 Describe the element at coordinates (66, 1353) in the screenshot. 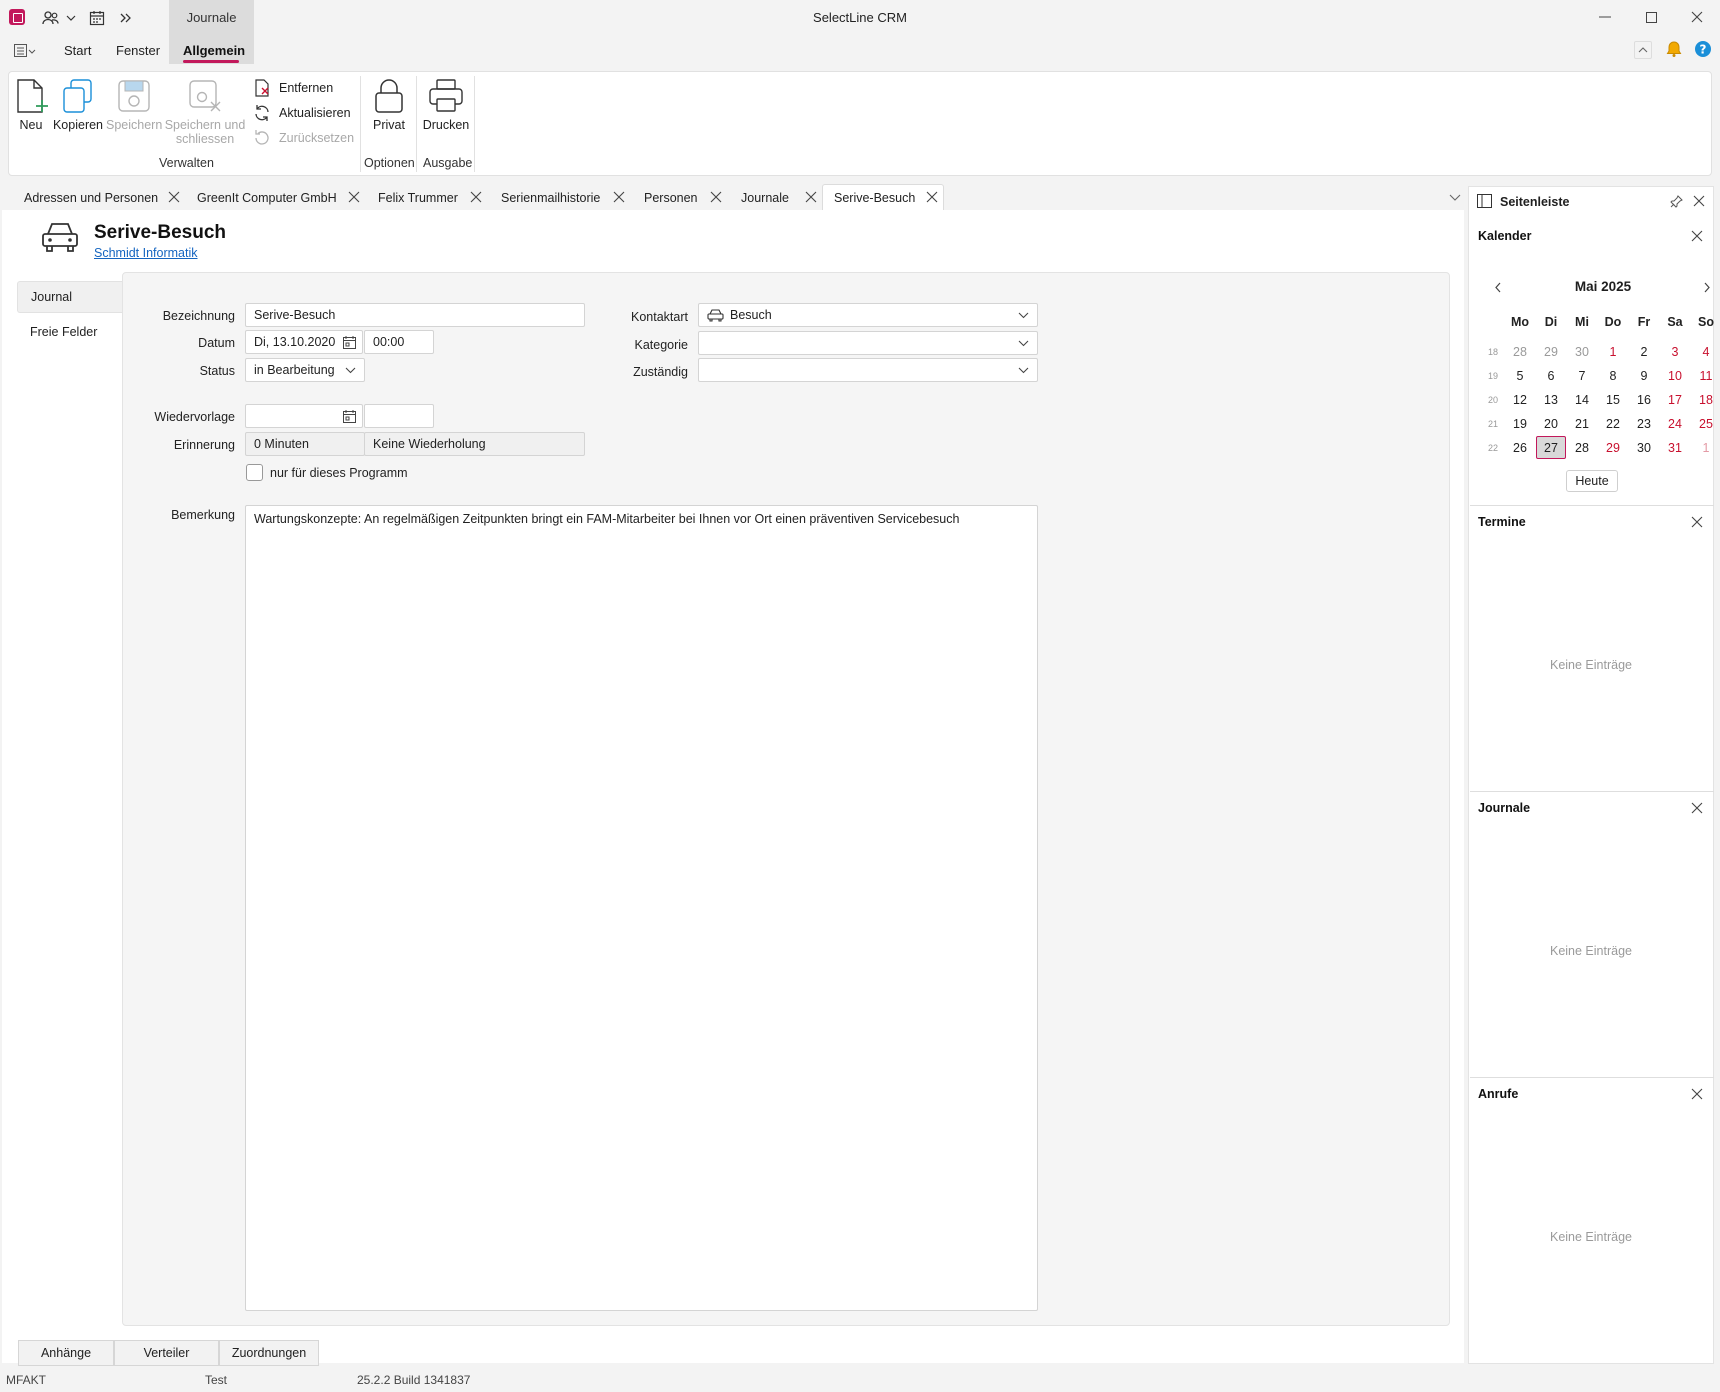

I see `tab-anhaenge: Anhänge` at that location.